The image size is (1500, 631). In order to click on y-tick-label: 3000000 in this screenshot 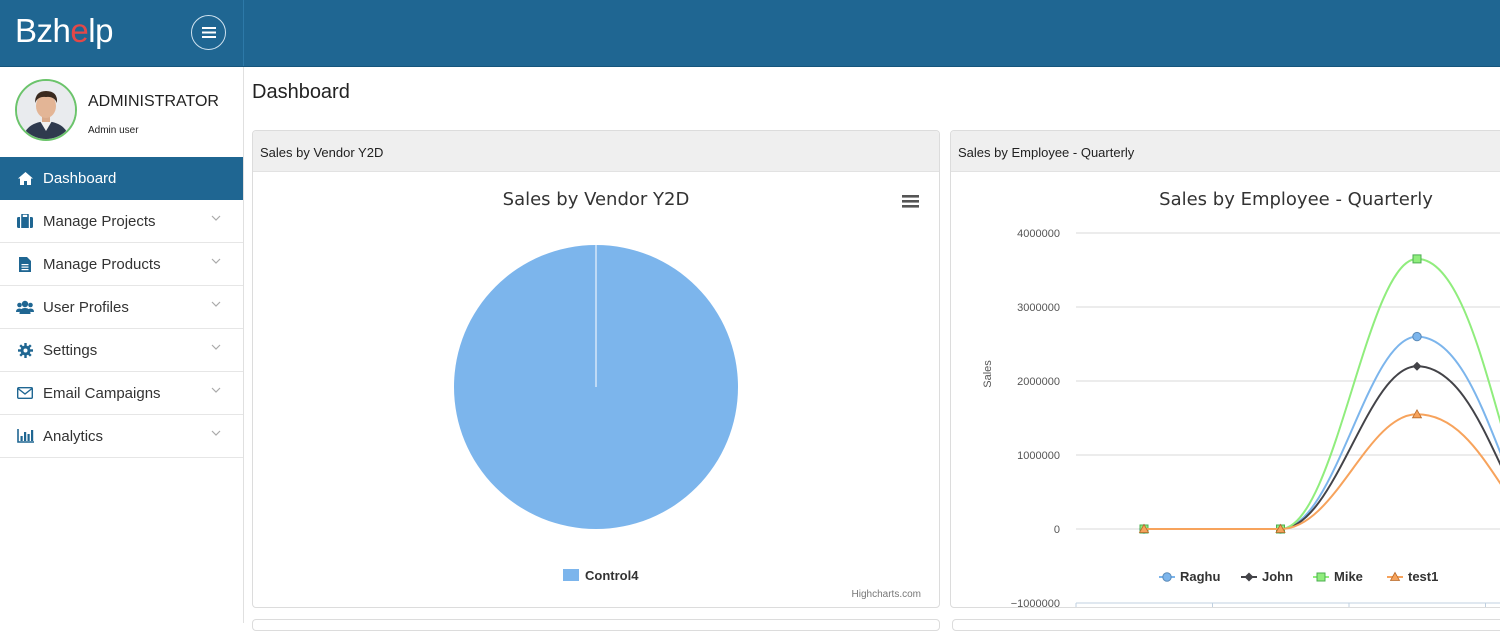, I will do `click(1038, 308)`.